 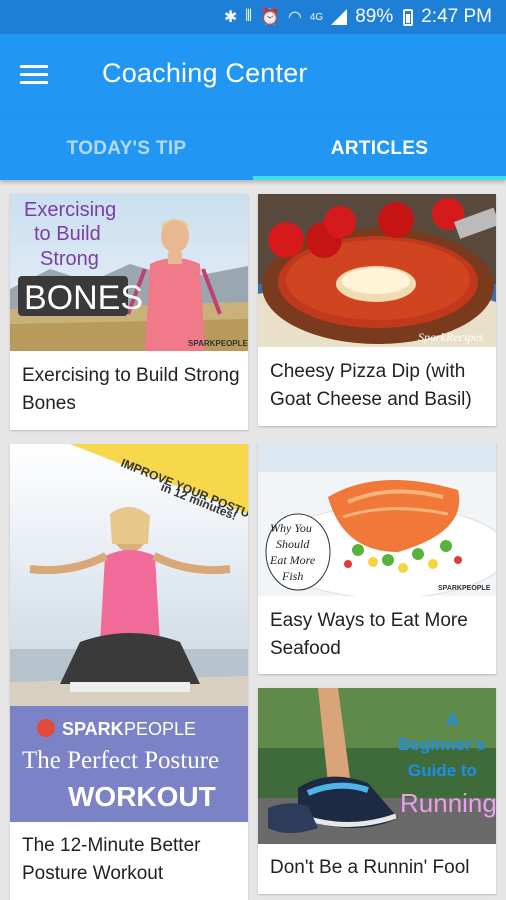 I want to click on svg-text: Fish, so click(x=292, y=576).